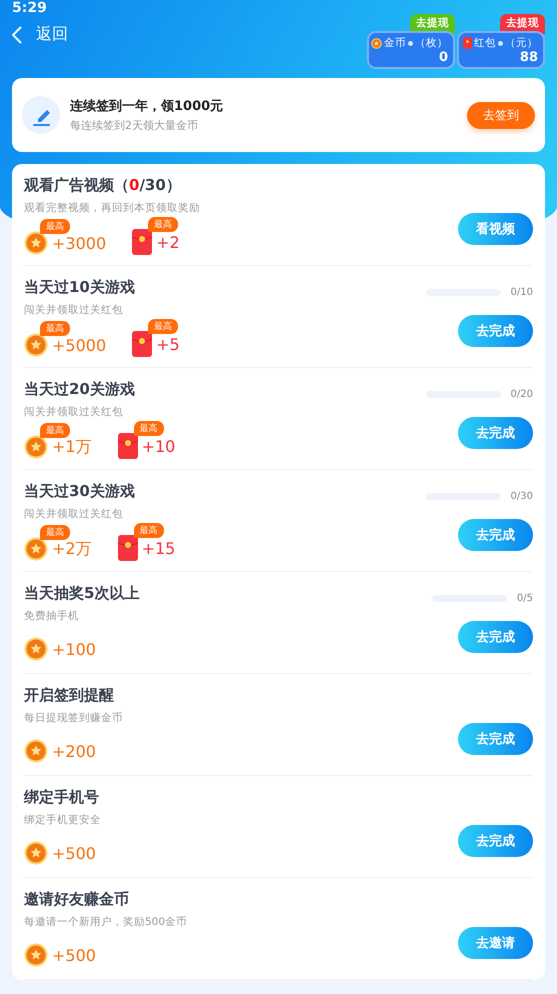 This screenshot has width=557, height=994. I want to click on task-title: 当天过20关游戏, so click(80, 389).